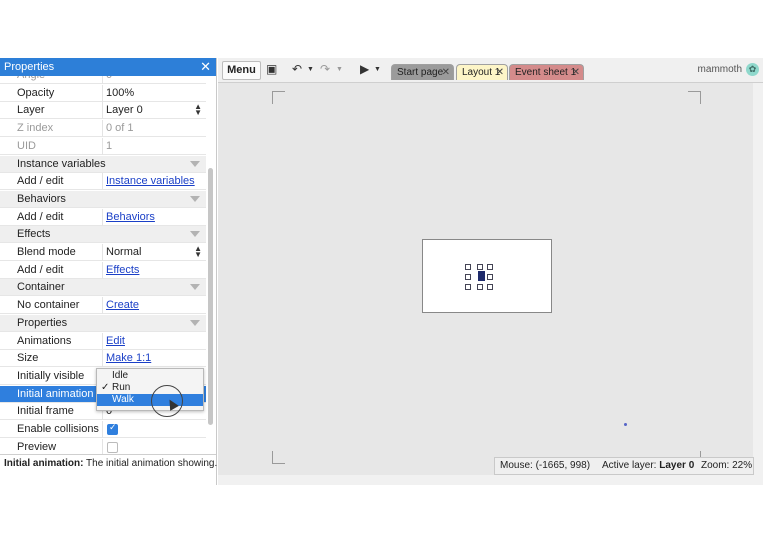 The image size is (763, 541). I want to click on option-label: Idle, so click(120, 375).